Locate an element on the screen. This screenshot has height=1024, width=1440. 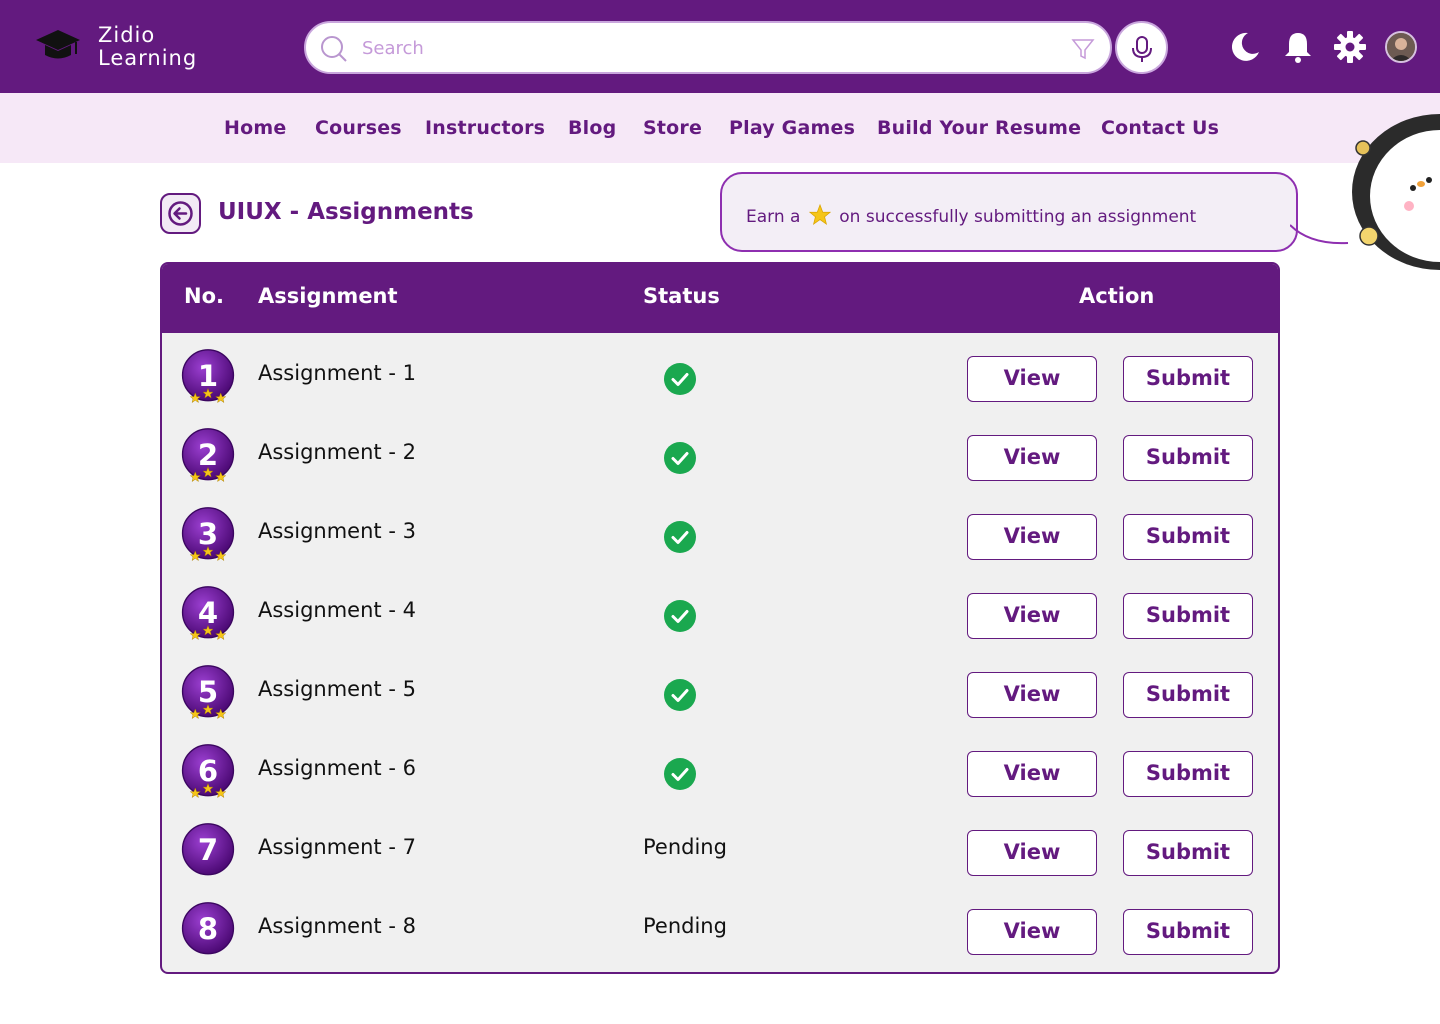
badge-number: 8 is located at coordinates (208, 929).